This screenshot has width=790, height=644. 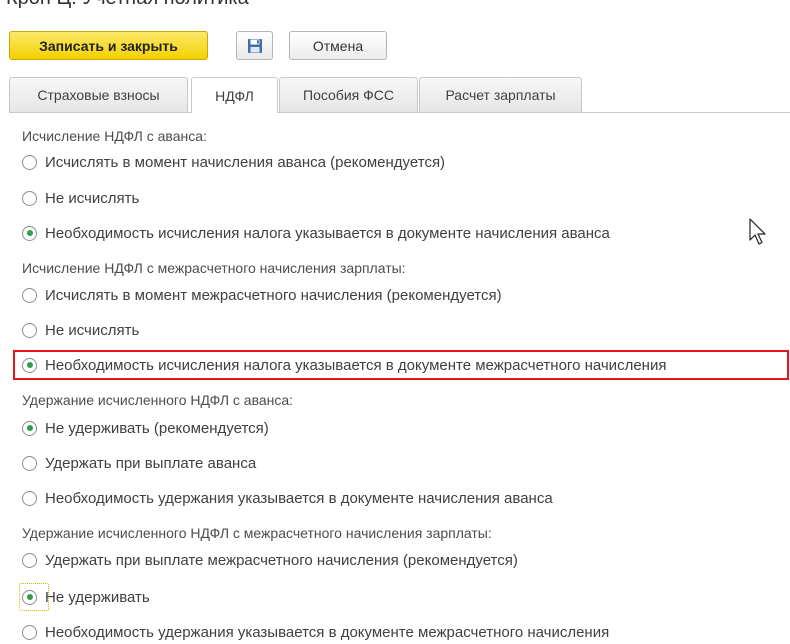 I want to click on radio-option: Не удерживать (рекомендуется), so click(x=145, y=428).